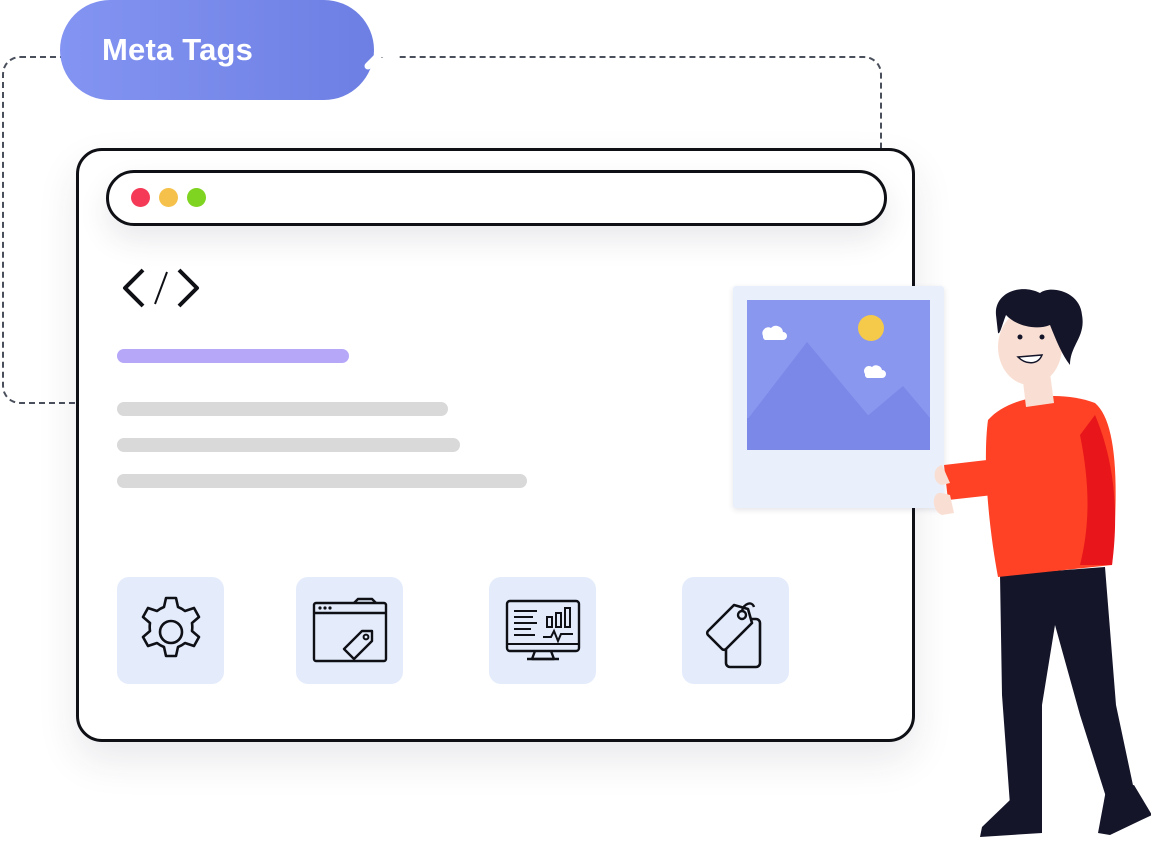 Image resolution: width=1151 pixels, height=841 pixels. I want to click on webpage-tag-icon, so click(349, 629).